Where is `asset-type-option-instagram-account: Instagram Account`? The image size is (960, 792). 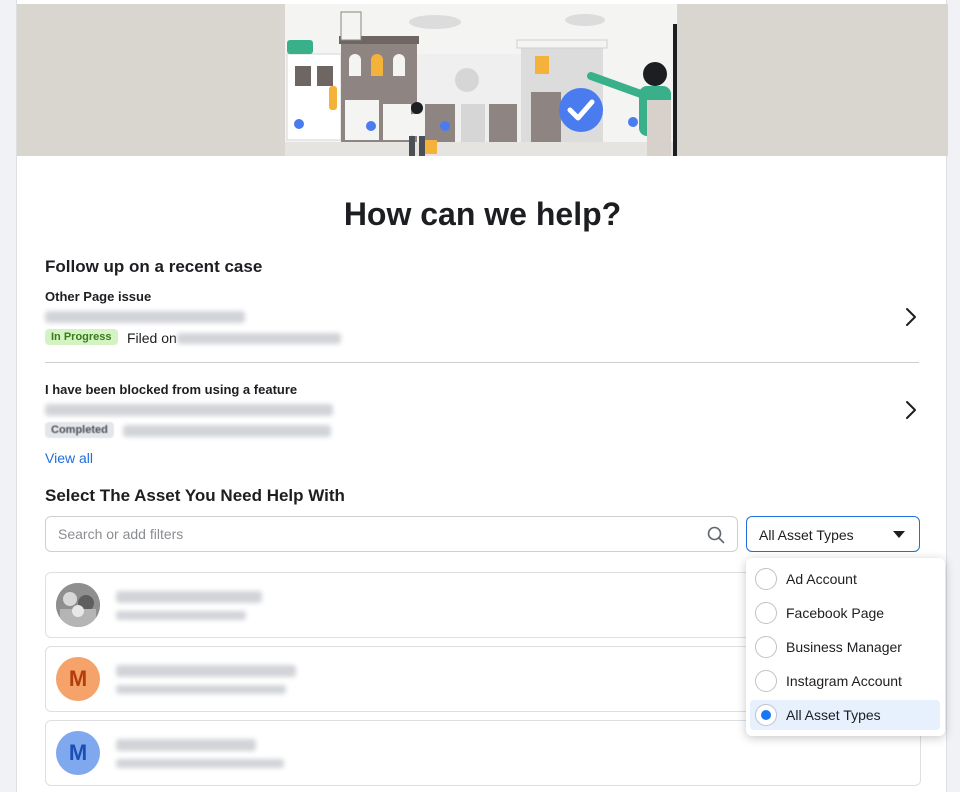
asset-type-option-instagram-account: Instagram Account is located at coordinates (845, 681).